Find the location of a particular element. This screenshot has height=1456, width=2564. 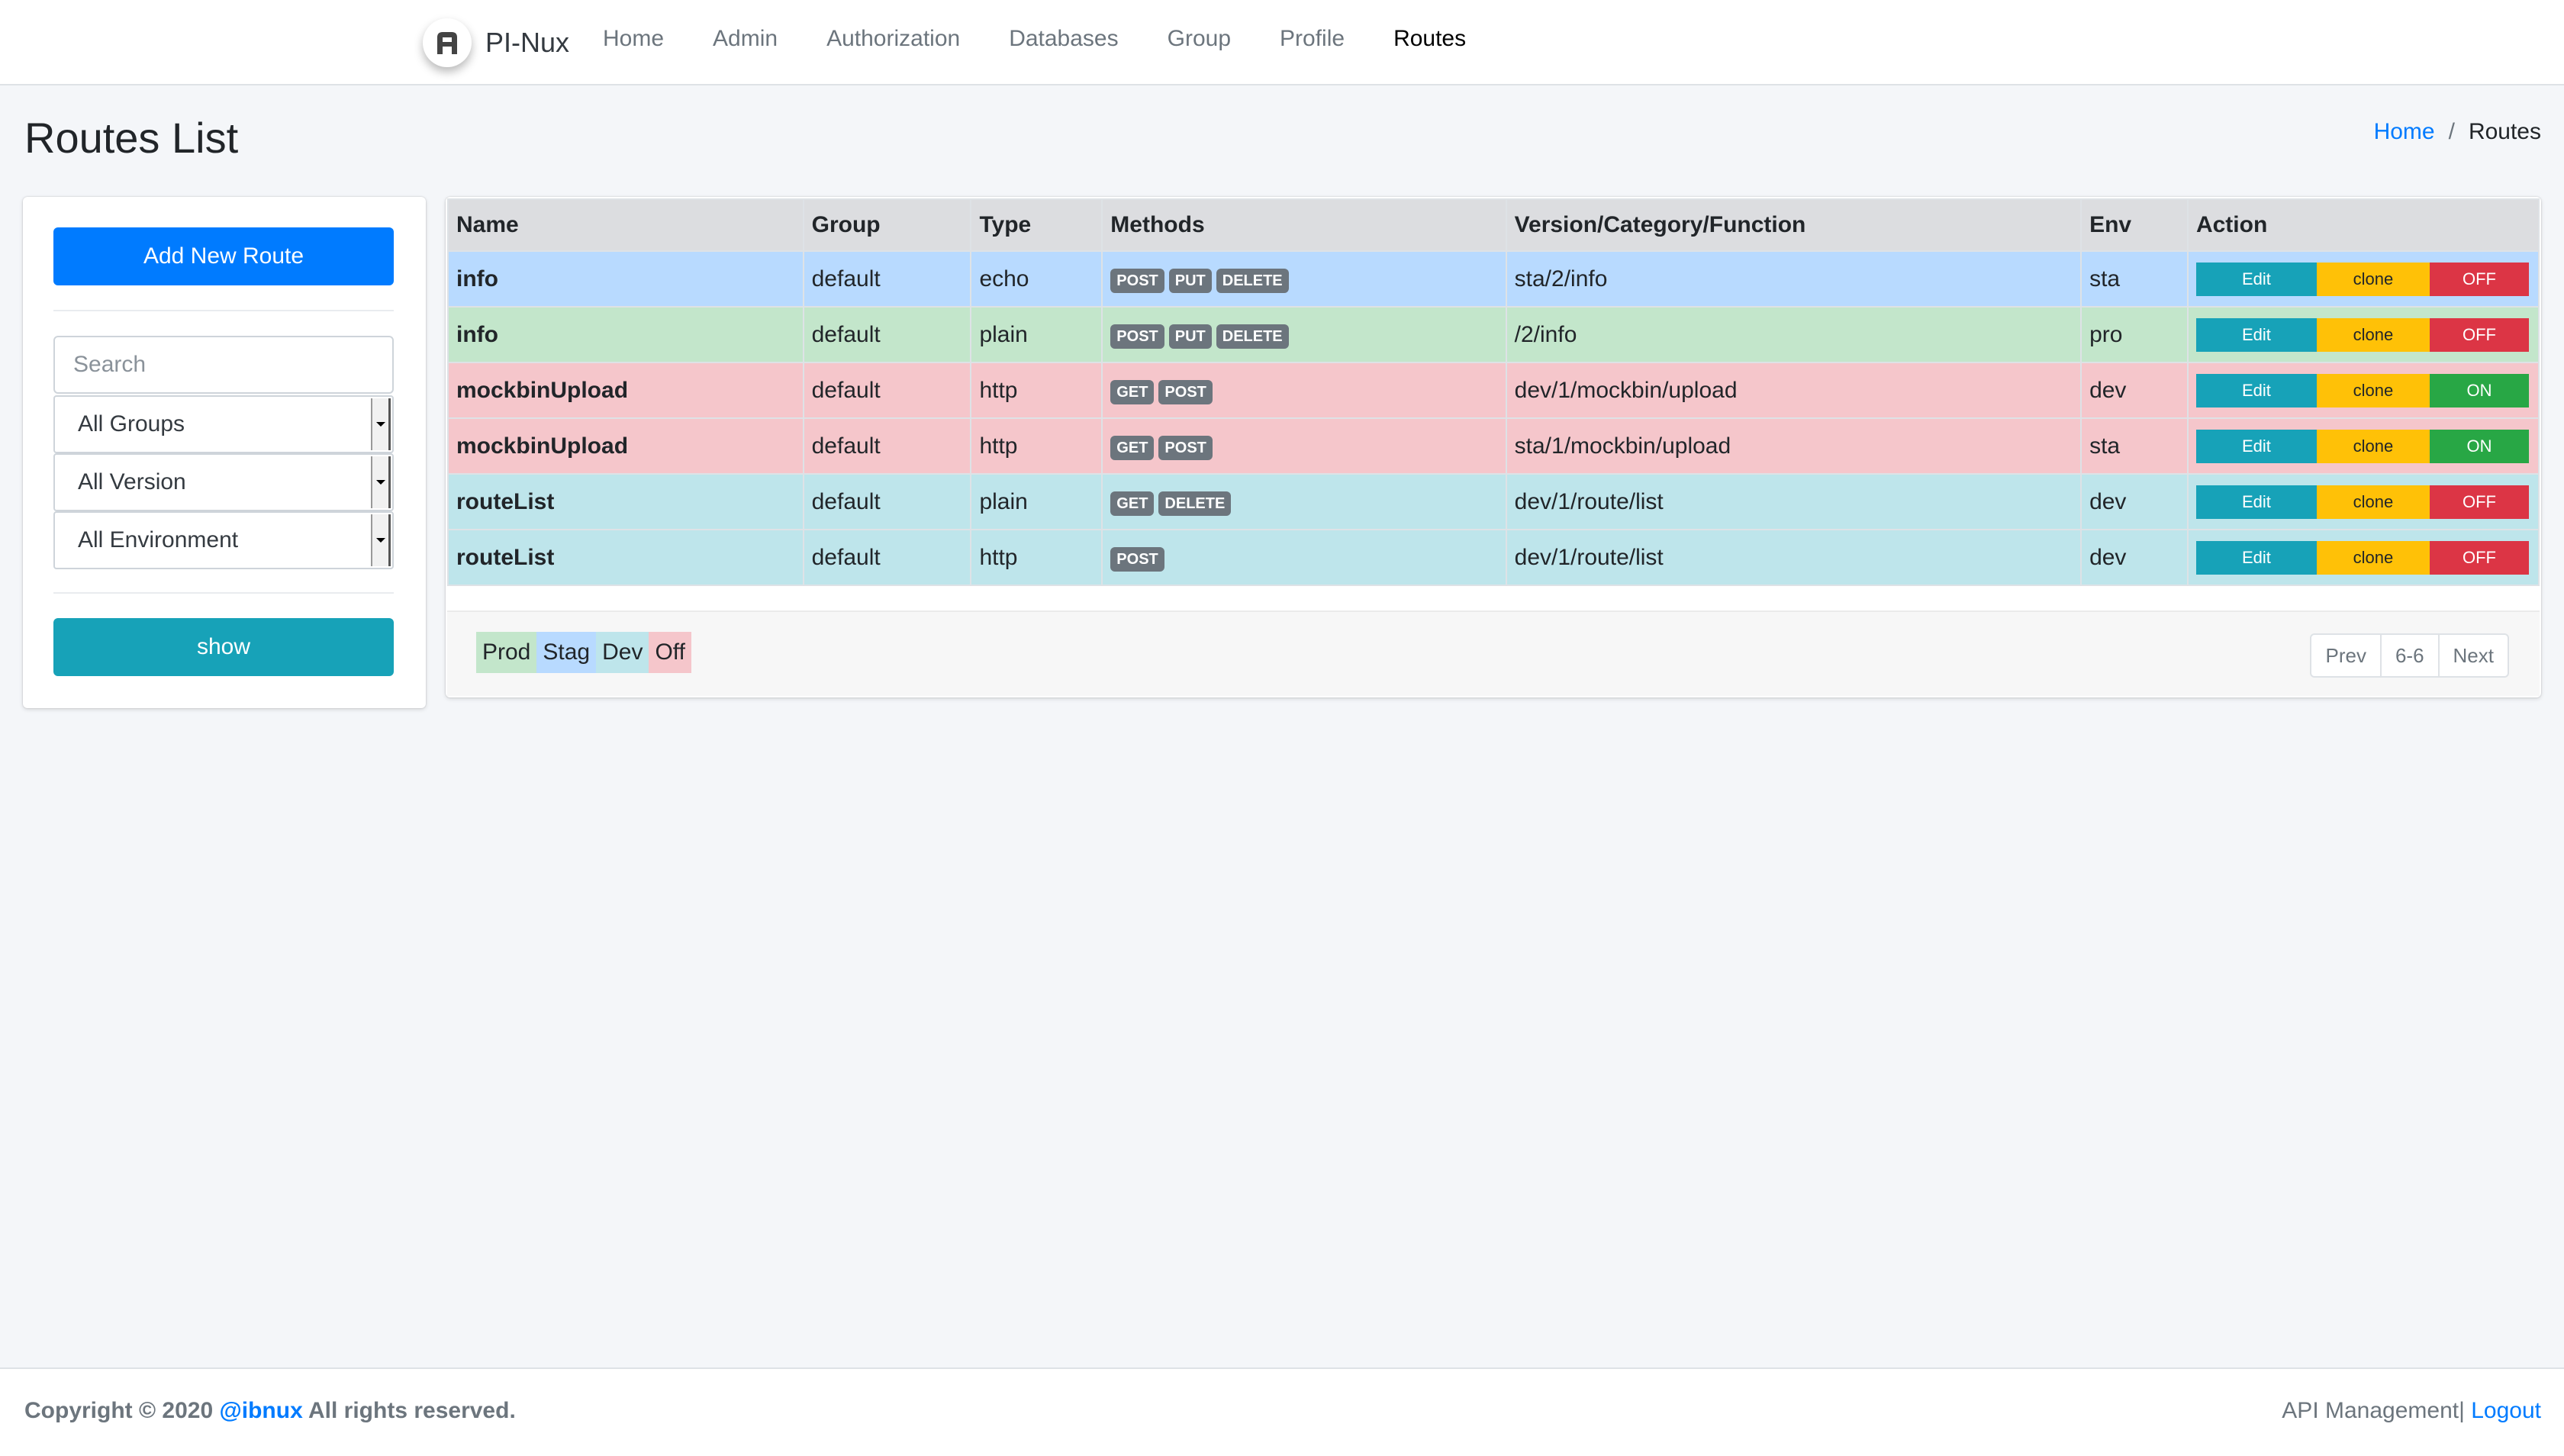

table-card-footer: Prod Stag Dev Off Prev 6-6 Next is located at coordinates (1493, 653).